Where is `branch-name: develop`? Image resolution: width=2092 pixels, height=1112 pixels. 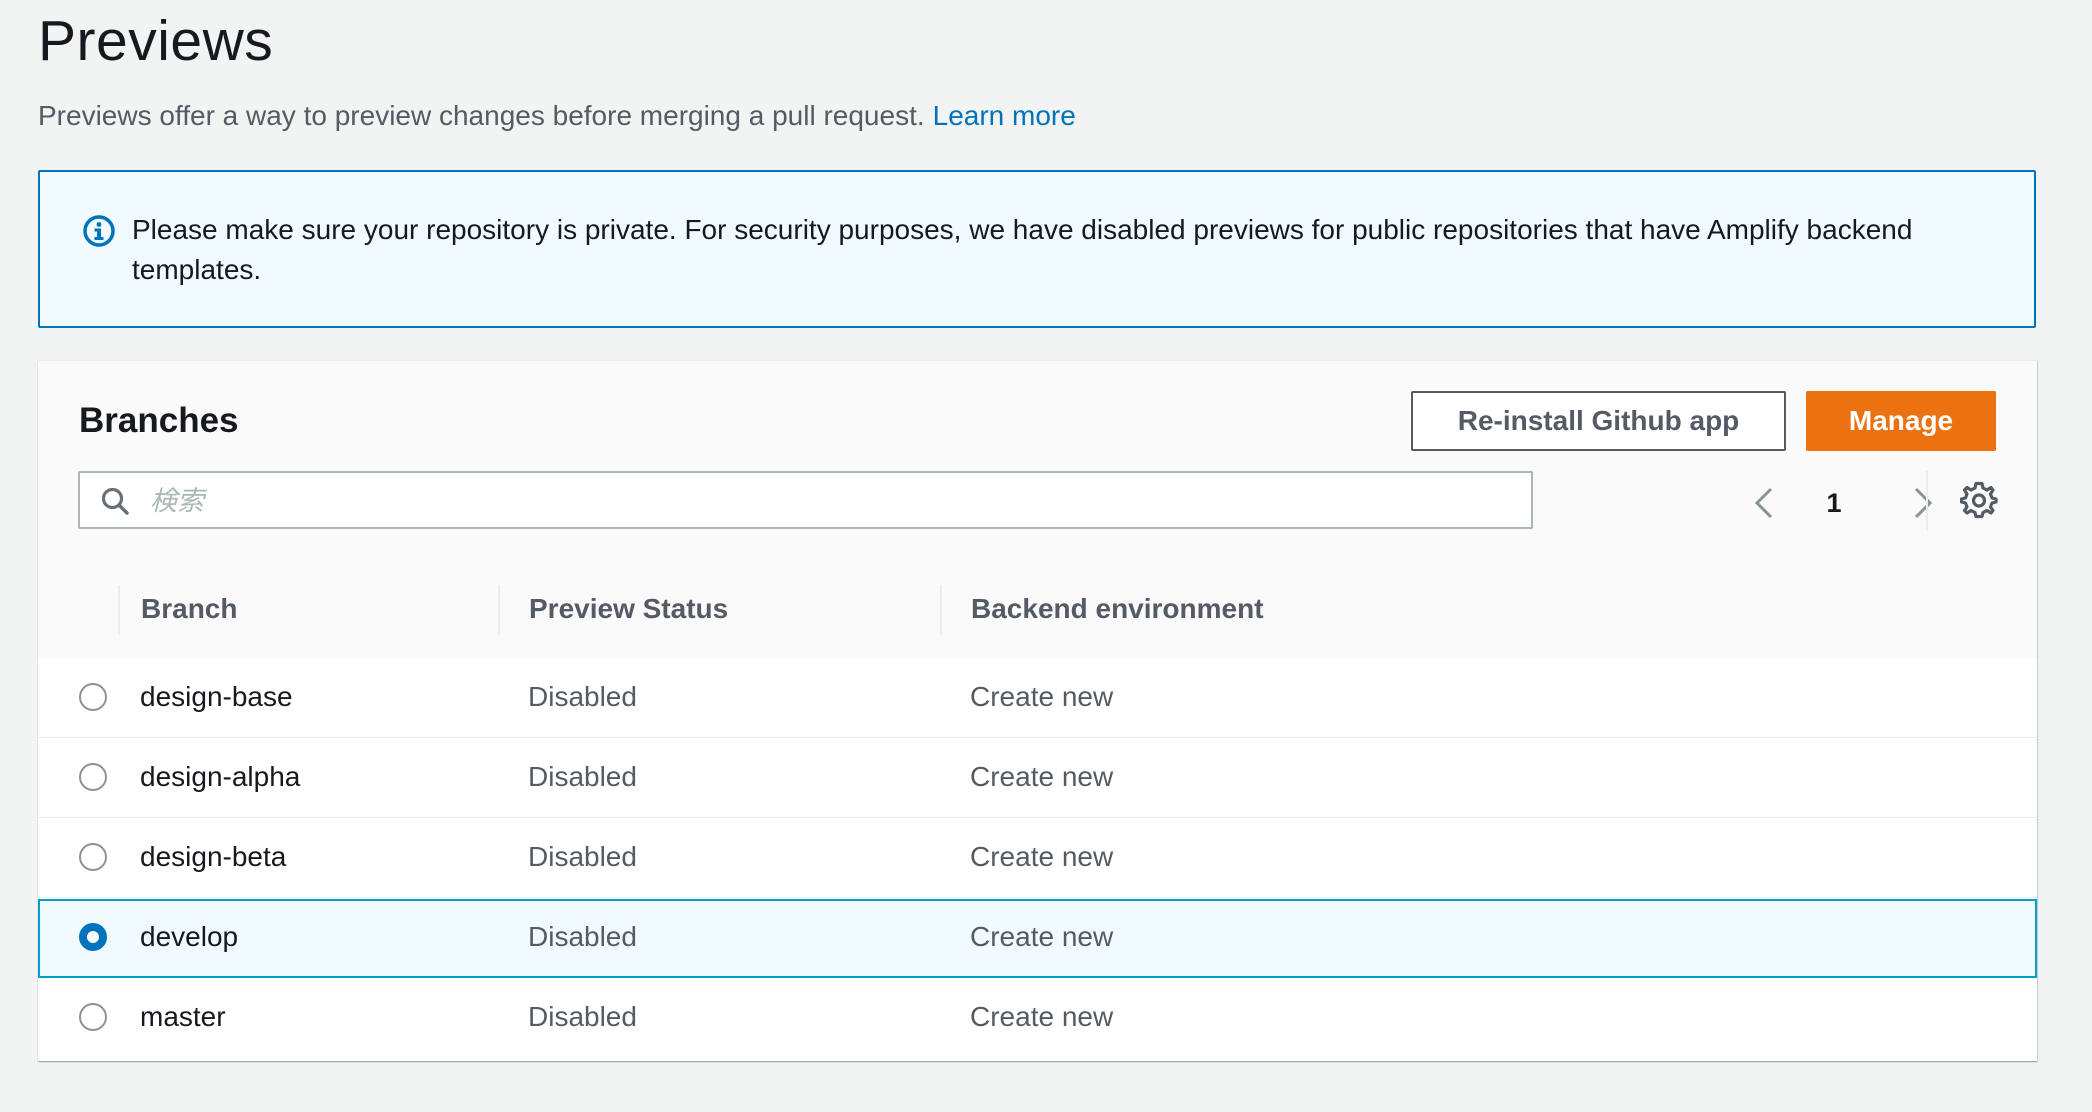
branch-name: develop is located at coordinates (189, 936).